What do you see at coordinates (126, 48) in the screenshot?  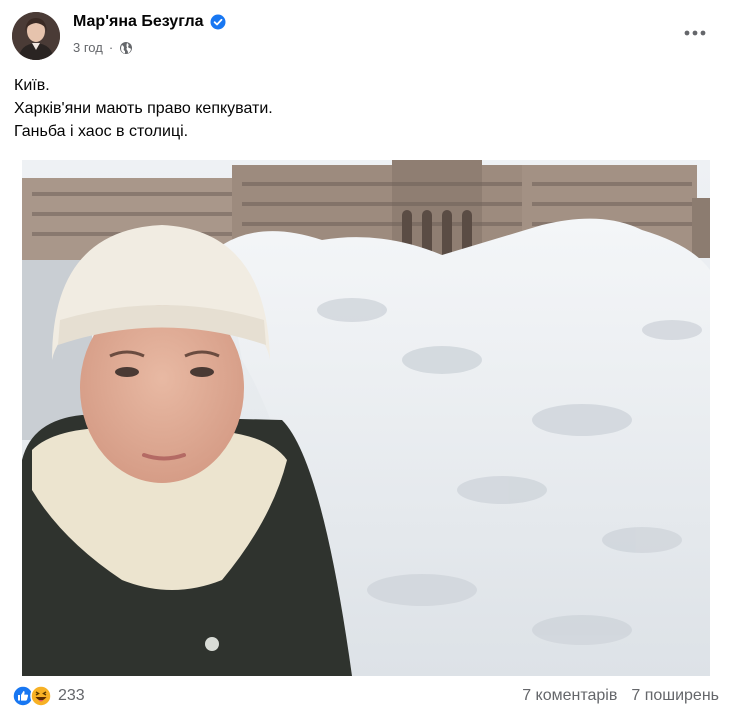 I see `globe-icon` at bounding box center [126, 48].